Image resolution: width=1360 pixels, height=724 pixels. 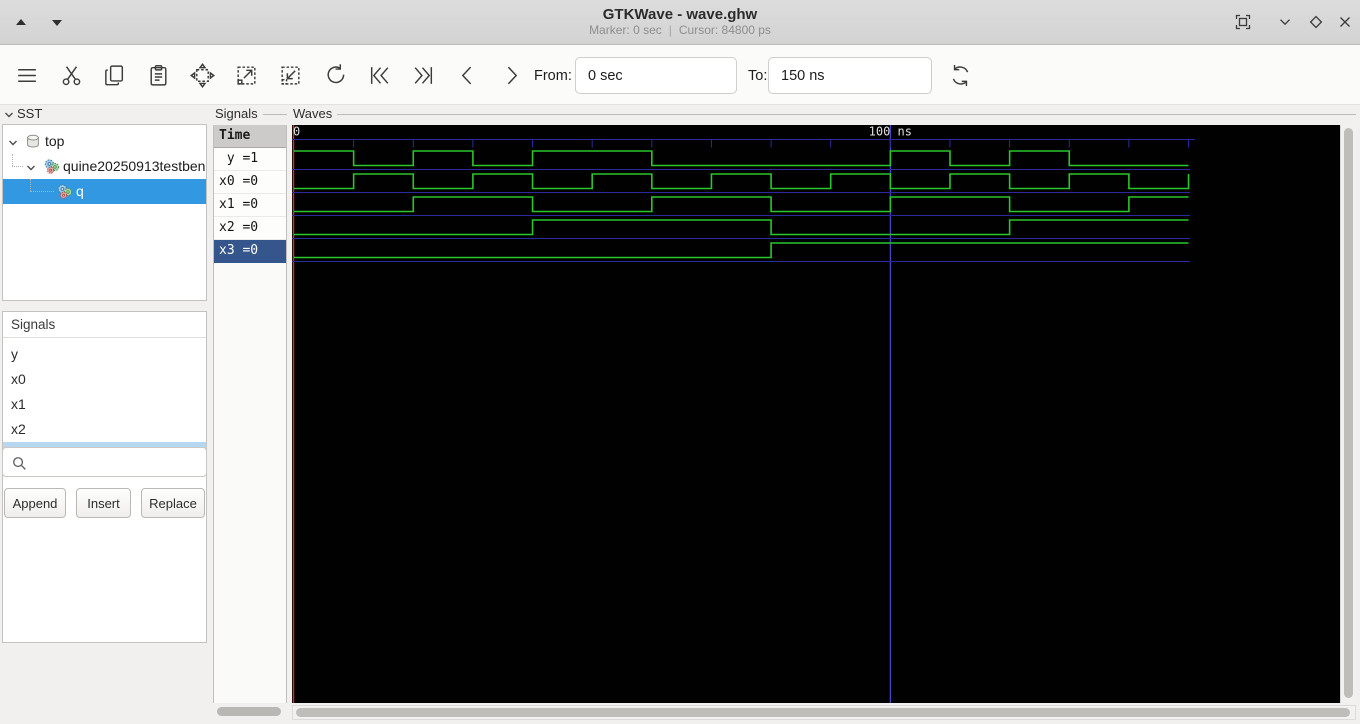 I want to click on copy-button, so click(x=114, y=75).